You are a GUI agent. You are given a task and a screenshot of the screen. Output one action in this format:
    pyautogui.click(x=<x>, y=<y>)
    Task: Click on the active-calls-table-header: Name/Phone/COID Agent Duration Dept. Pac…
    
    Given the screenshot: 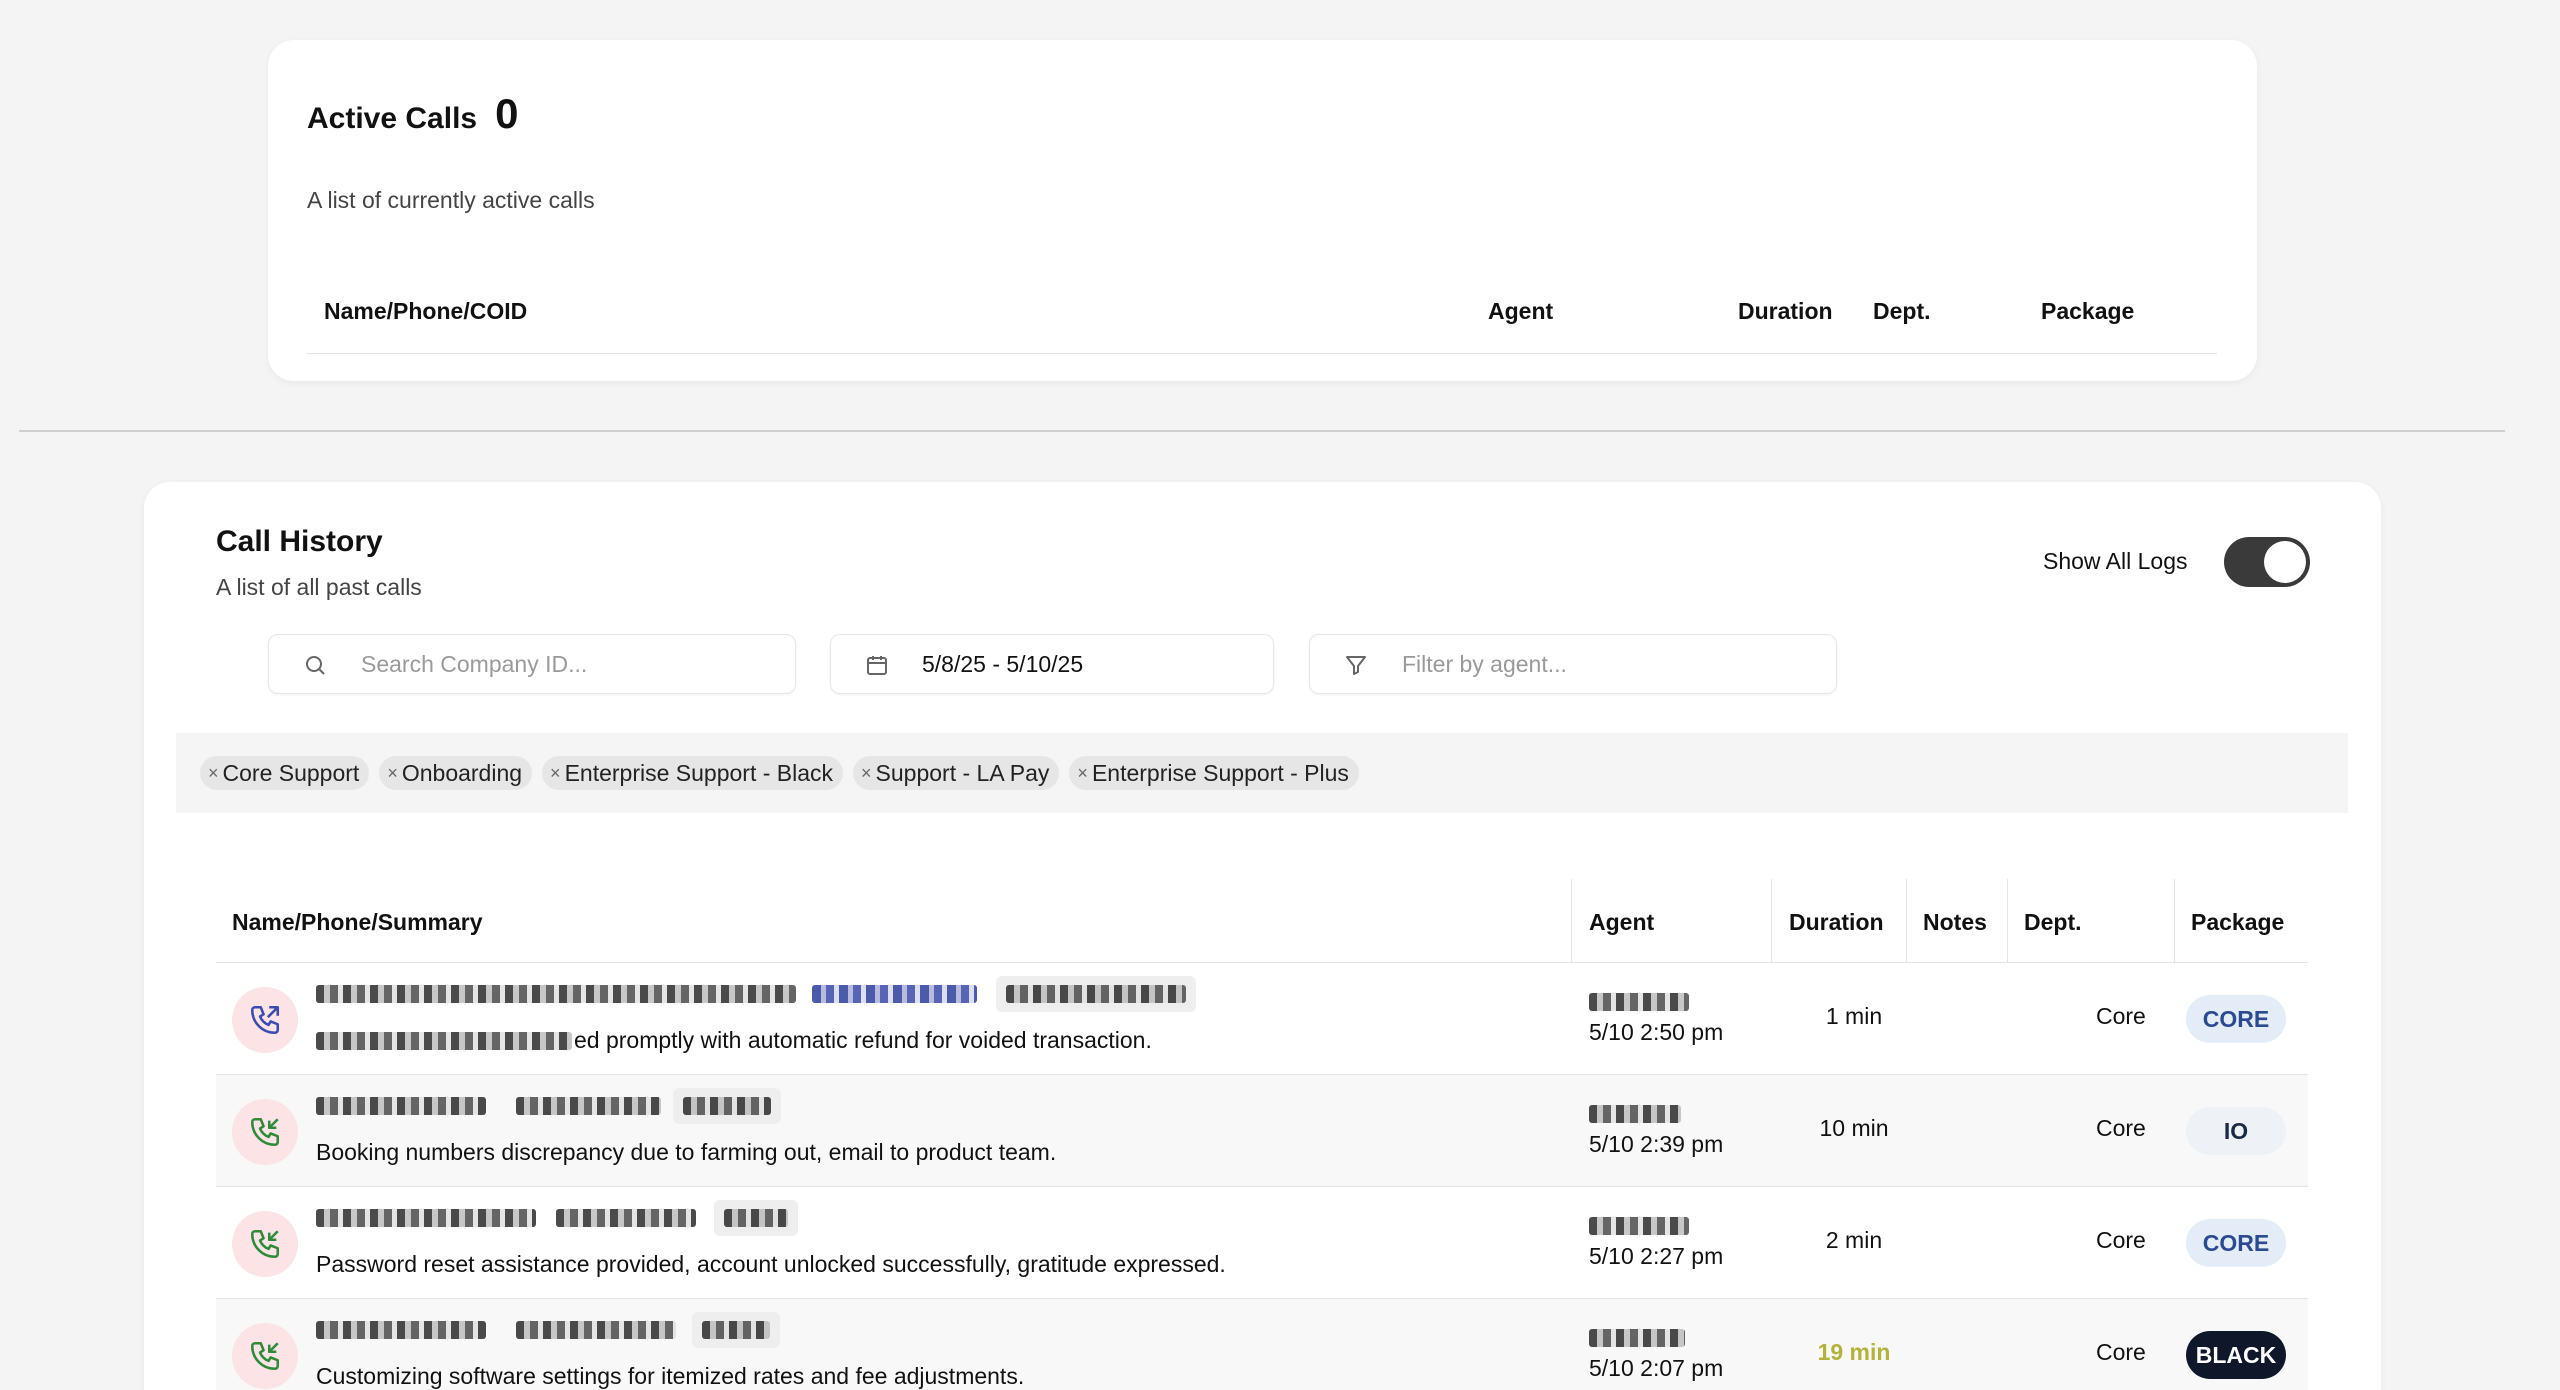 What is the action you would take?
    pyautogui.click(x=1262, y=312)
    